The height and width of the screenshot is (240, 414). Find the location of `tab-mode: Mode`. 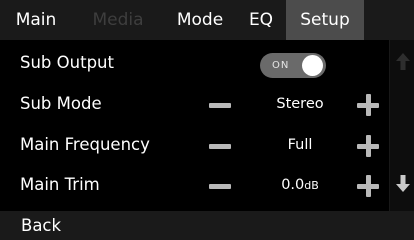

tab-mode: Mode is located at coordinates (200, 20).